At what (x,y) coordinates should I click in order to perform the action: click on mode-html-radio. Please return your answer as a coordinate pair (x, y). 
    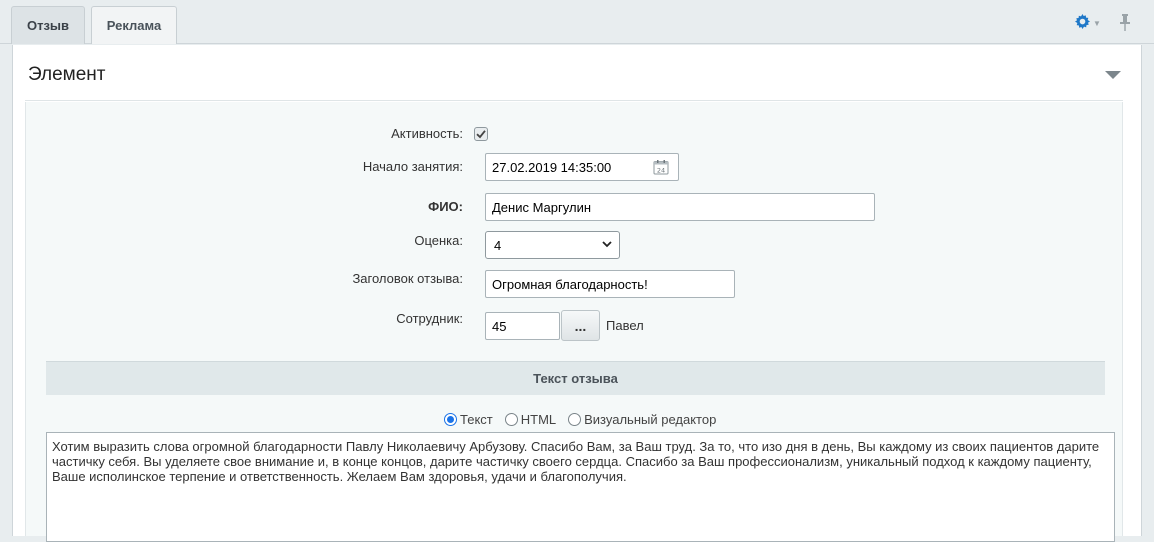
    Looking at the image, I should click on (511, 419).